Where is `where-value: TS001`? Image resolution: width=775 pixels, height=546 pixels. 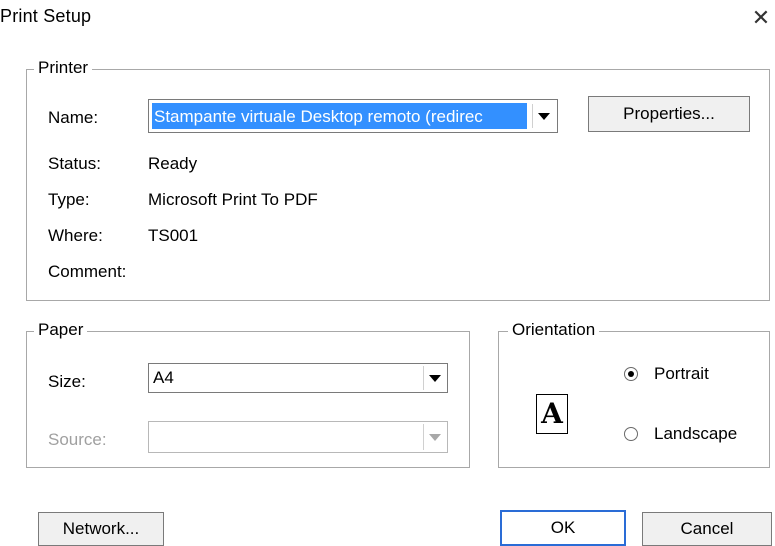 where-value: TS001 is located at coordinates (173, 235).